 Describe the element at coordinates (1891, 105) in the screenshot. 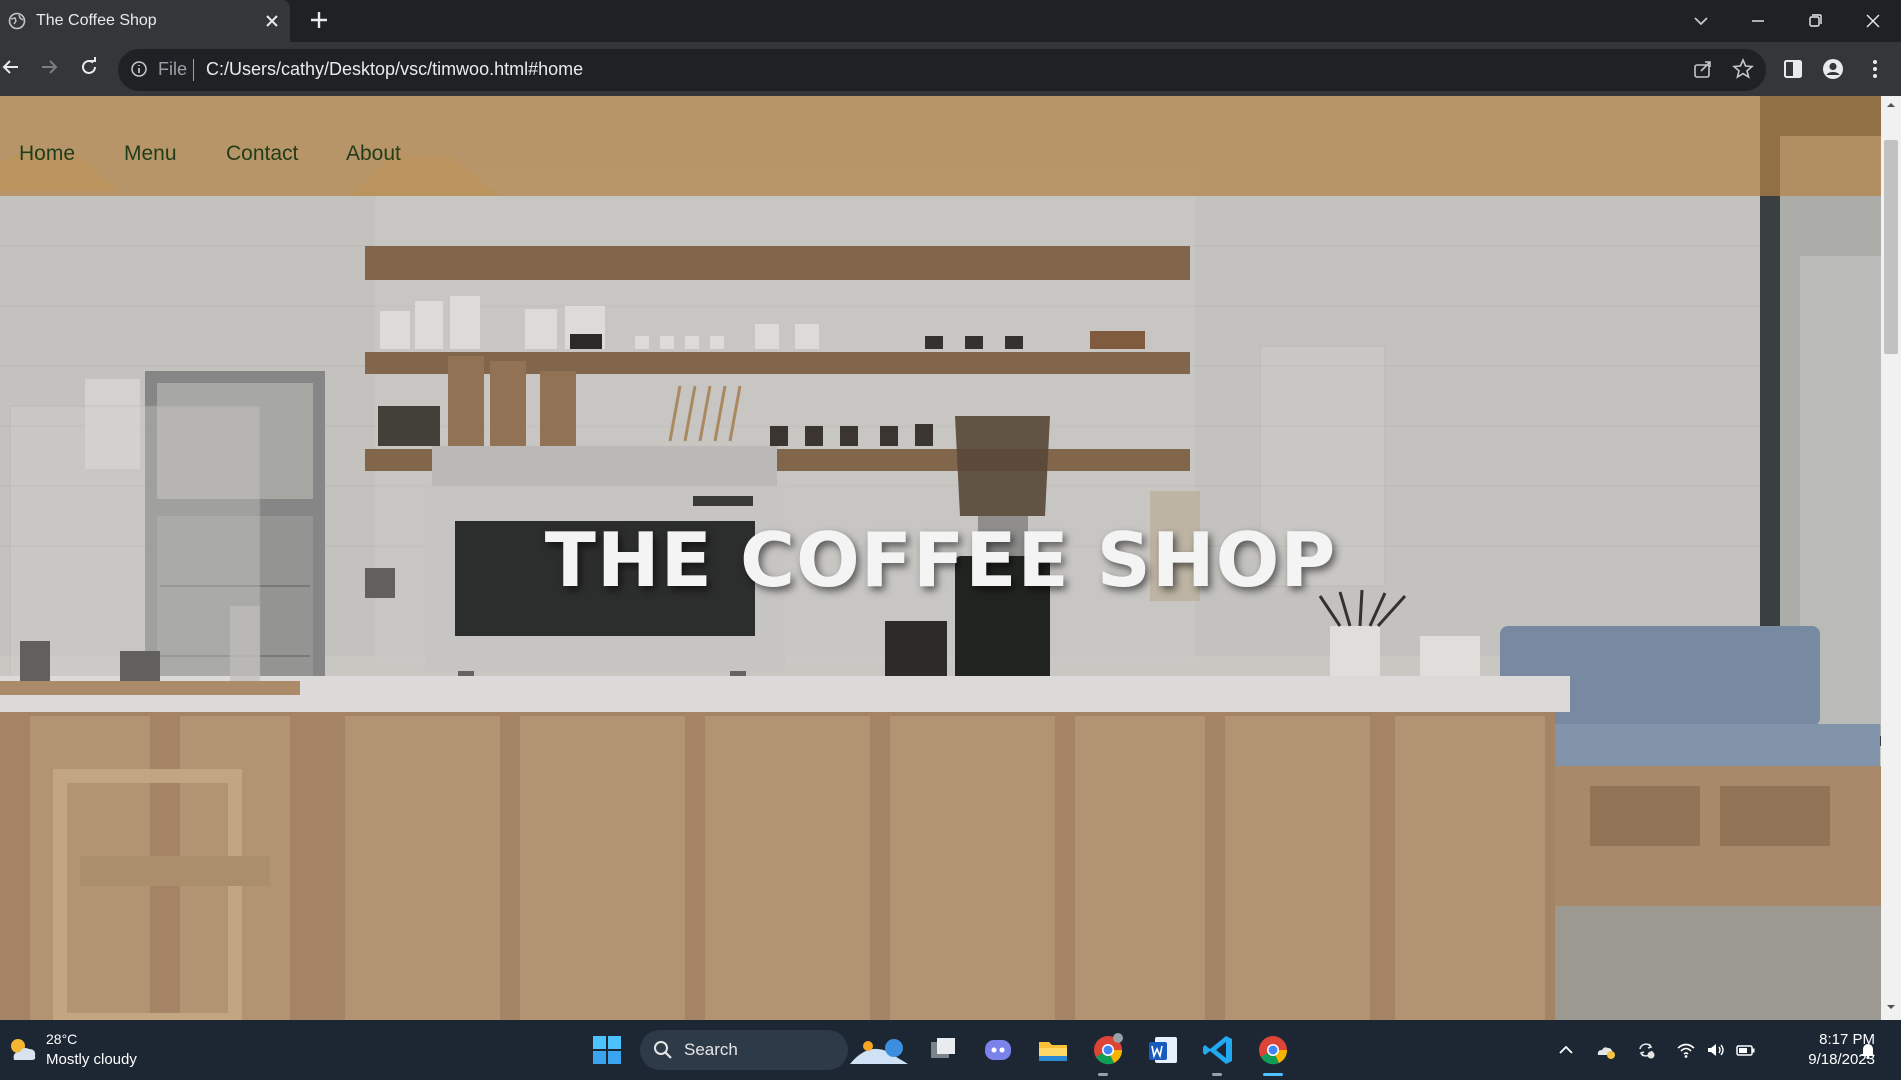

I see `scroll-up-arrow-icon` at that location.